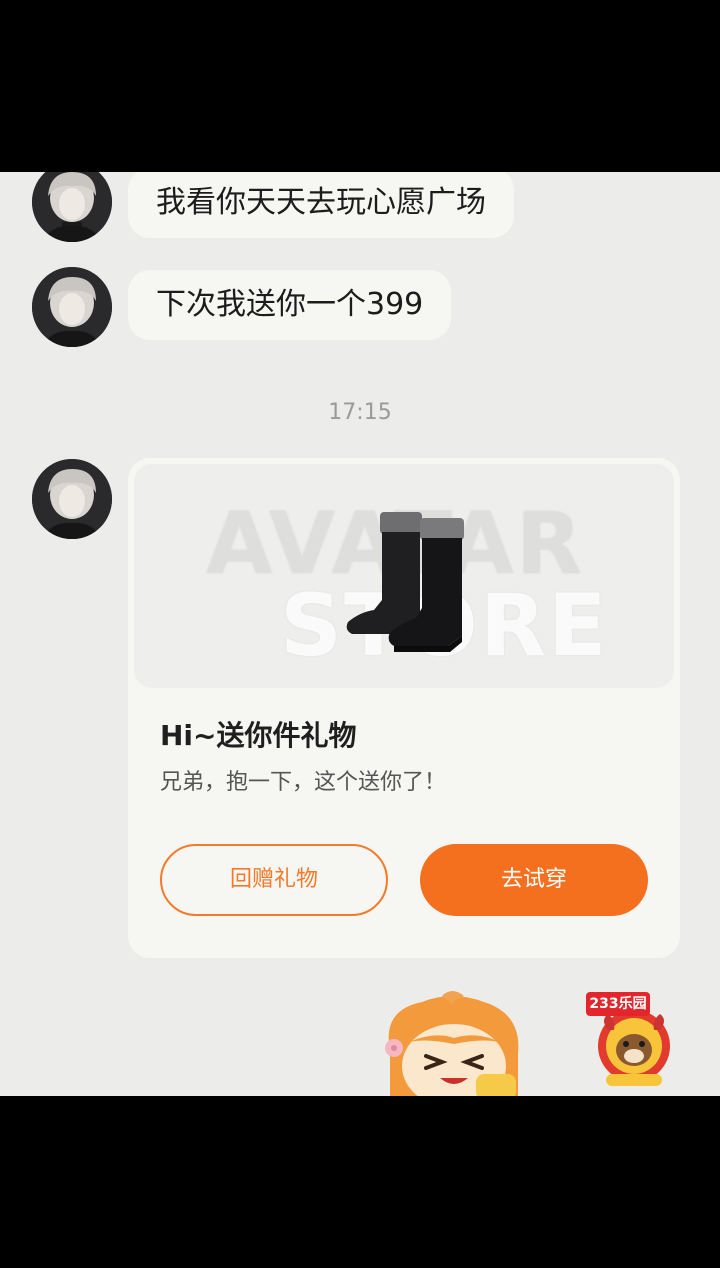 This screenshot has width=720, height=1268. What do you see at coordinates (303, 782) in the screenshot?
I see `gift-description: 兄弟，抱一下，这个送你了！` at bounding box center [303, 782].